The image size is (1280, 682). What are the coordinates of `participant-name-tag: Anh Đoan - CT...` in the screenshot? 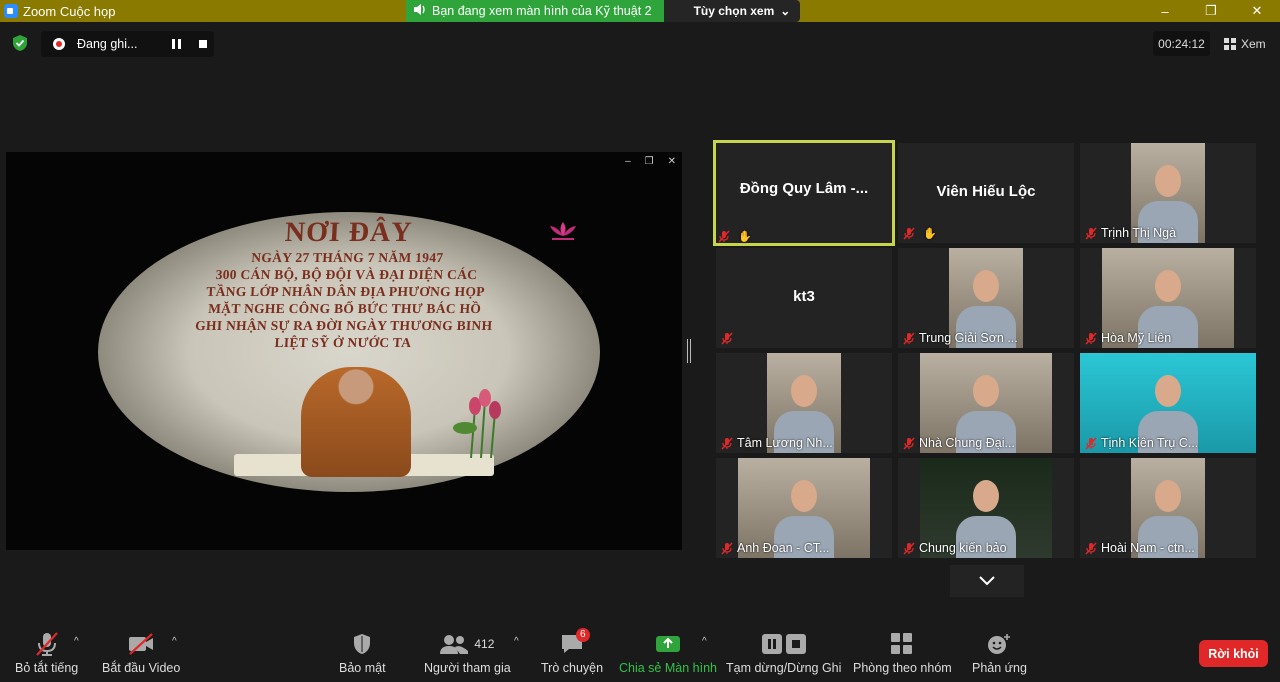 It's located at (775, 548).